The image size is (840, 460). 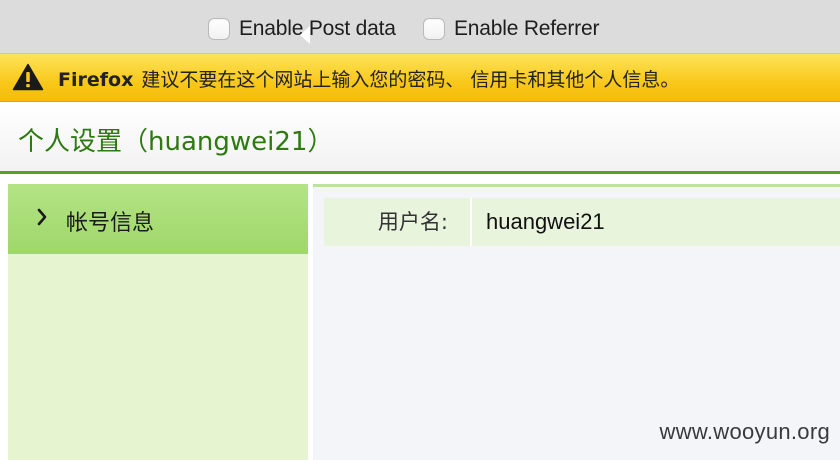 What do you see at coordinates (744, 431) in the screenshot?
I see `watermark: www.wooyun.org` at bounding box center [744, 431].